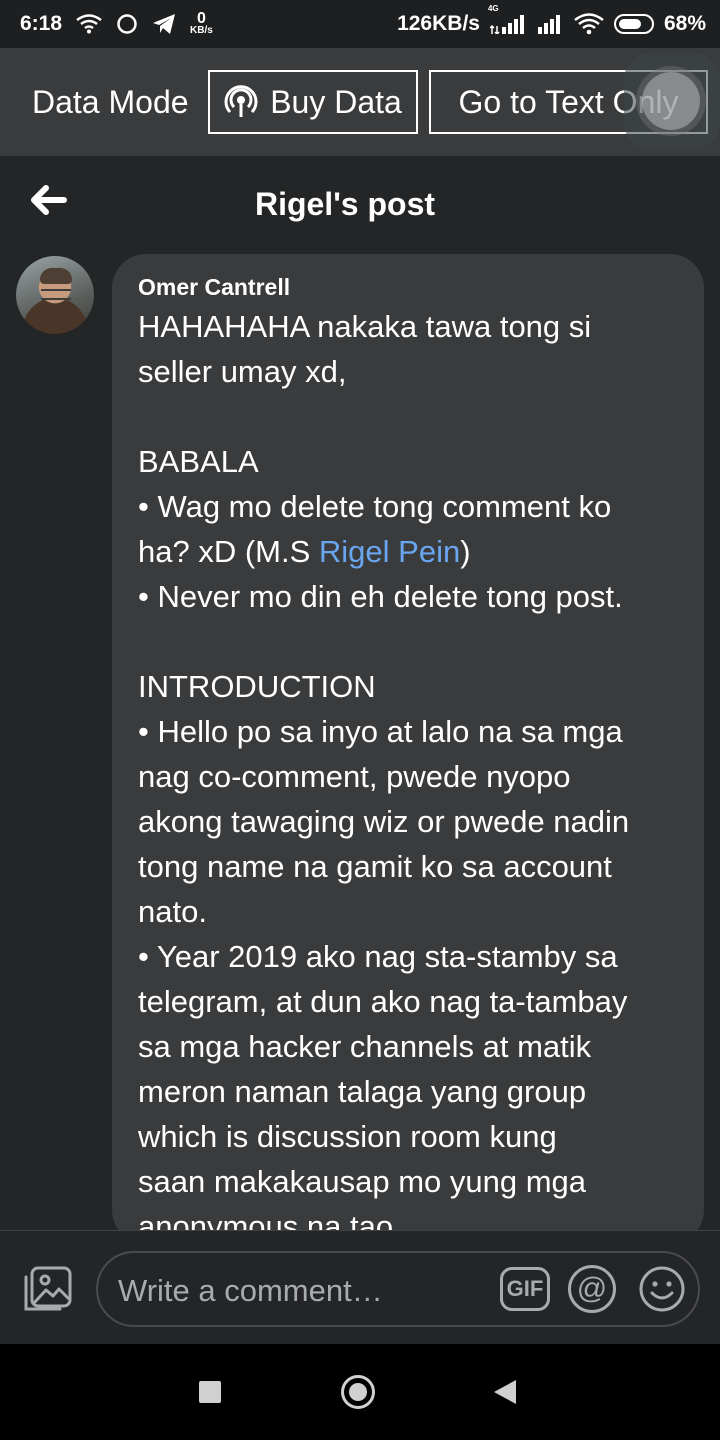 This screenshot has width=720, height=1440. Describe the element at coordinates (465, 551) in the screenshot. I see `comment-text-segment: )` at that location.